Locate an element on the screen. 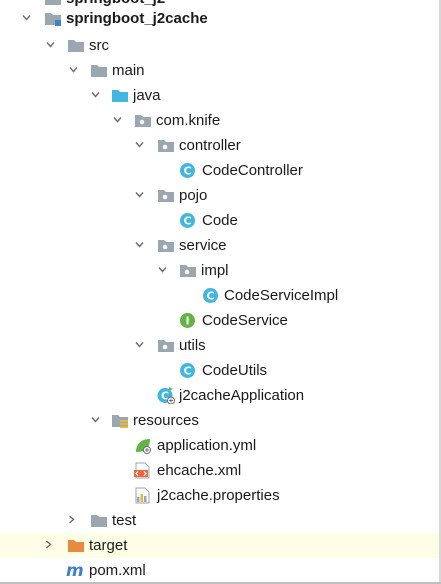  java-label: java is located at coordinates (147, 95).